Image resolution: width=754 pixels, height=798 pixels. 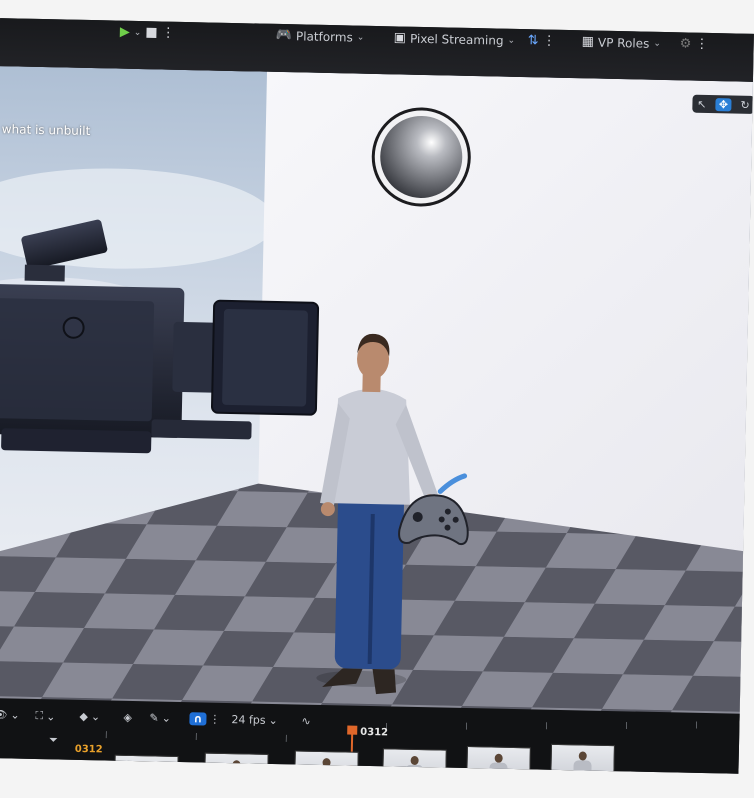 What do you see at coordinates (324, 36) in the screenshot?
I see `platforms-label: Platforms` at bounding box center [324, 36].